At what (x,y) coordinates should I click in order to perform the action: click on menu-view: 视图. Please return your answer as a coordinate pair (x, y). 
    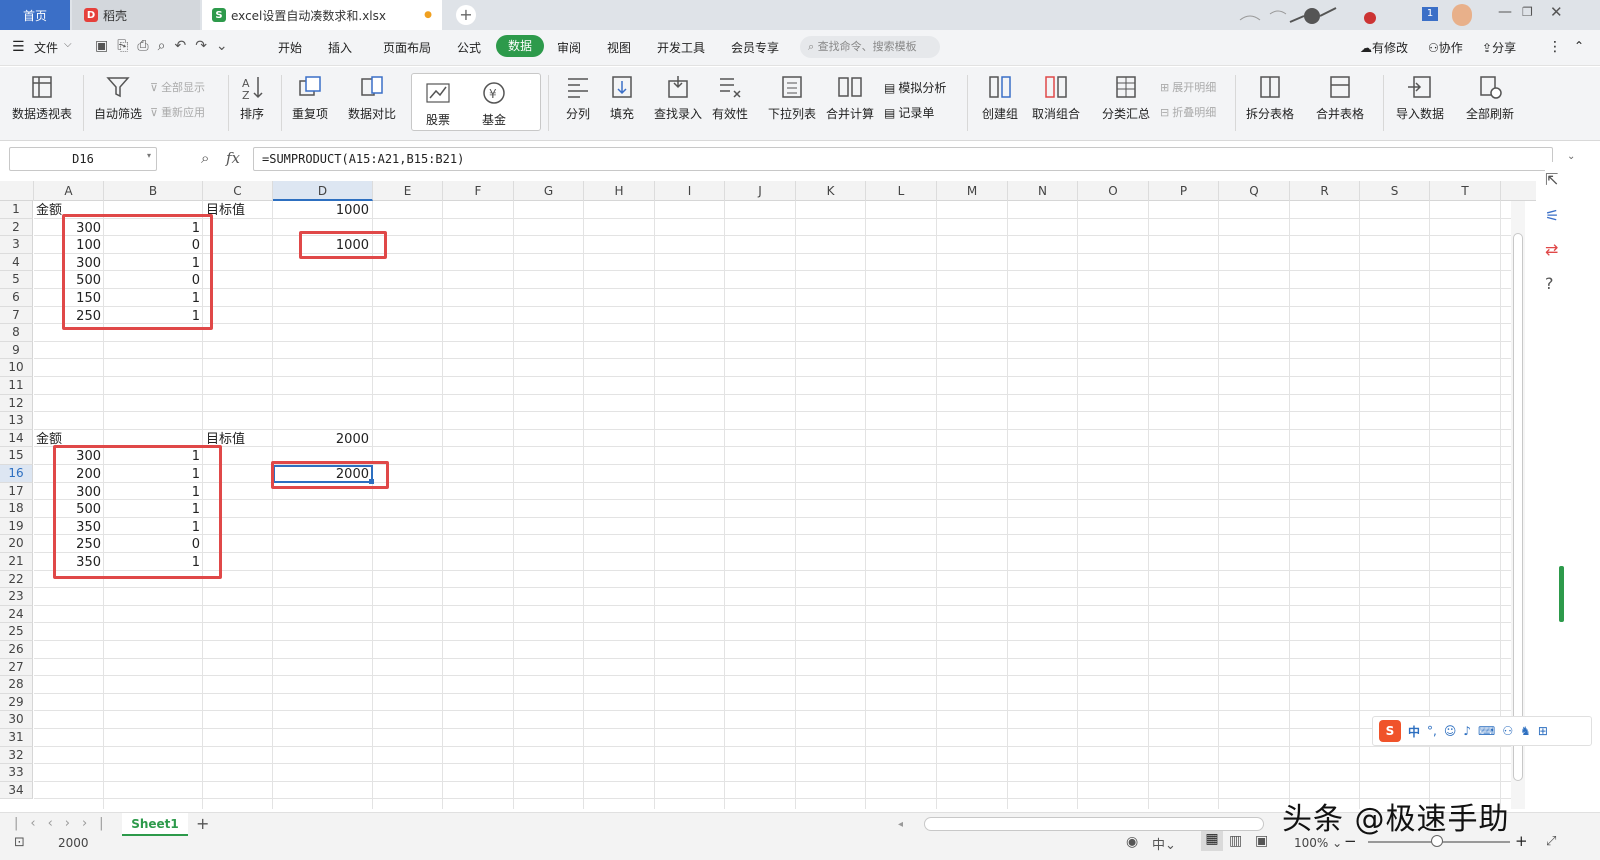
    Looking at the image, I should click on (619, 47).